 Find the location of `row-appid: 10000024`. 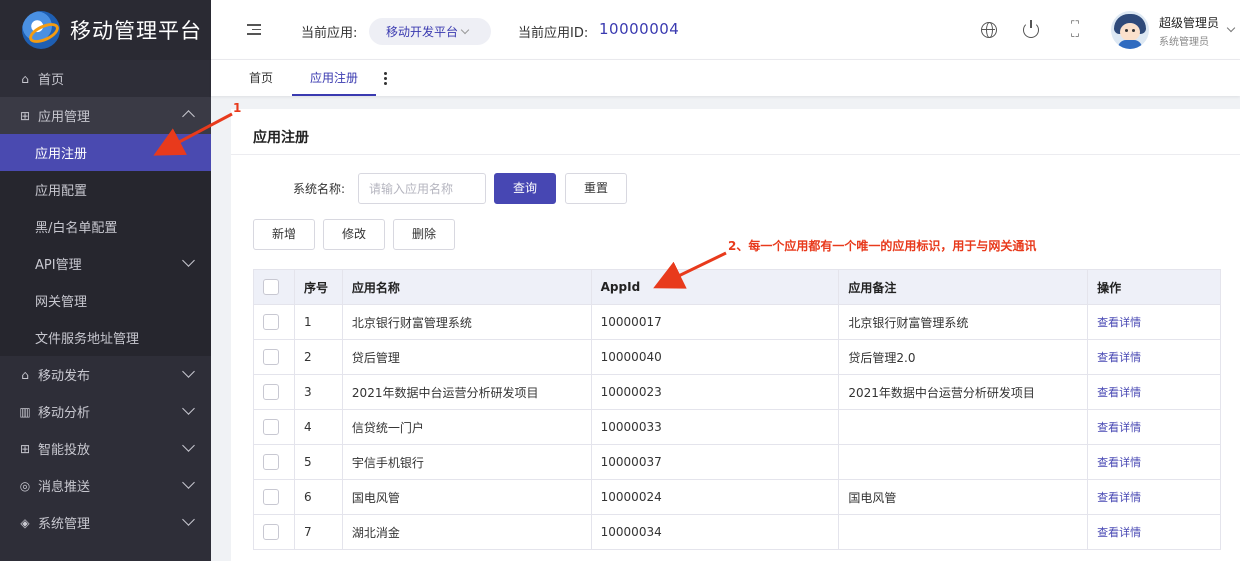

row-appid: 10000024 is located at coordinates (715, 497).